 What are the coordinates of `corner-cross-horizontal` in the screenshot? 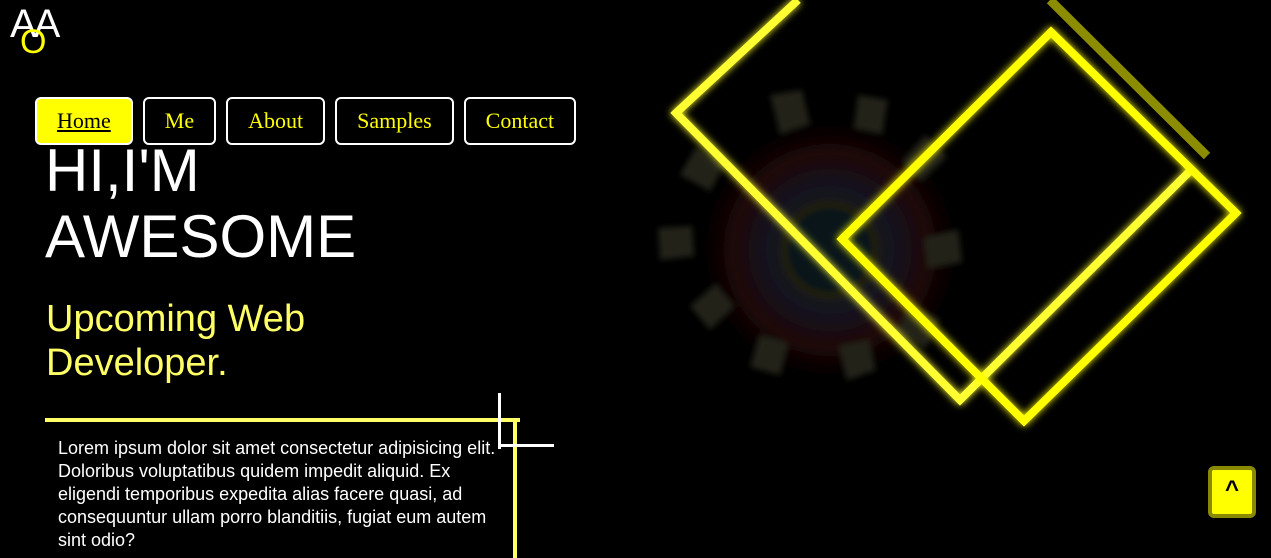 It's located at (526, 445).